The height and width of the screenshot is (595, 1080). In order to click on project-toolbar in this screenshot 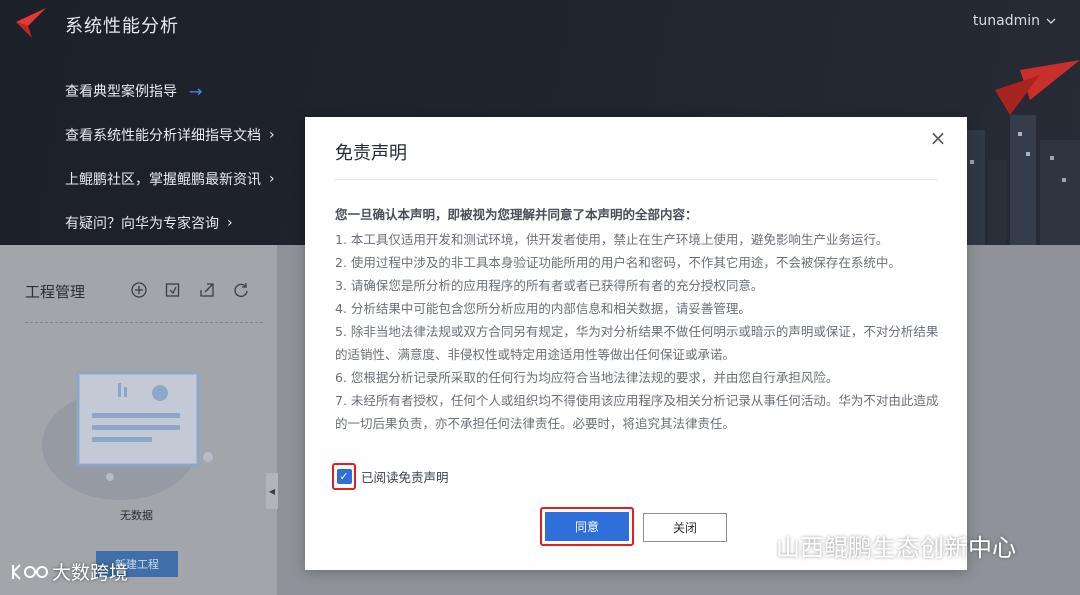, I will do `click(190, 290)`.